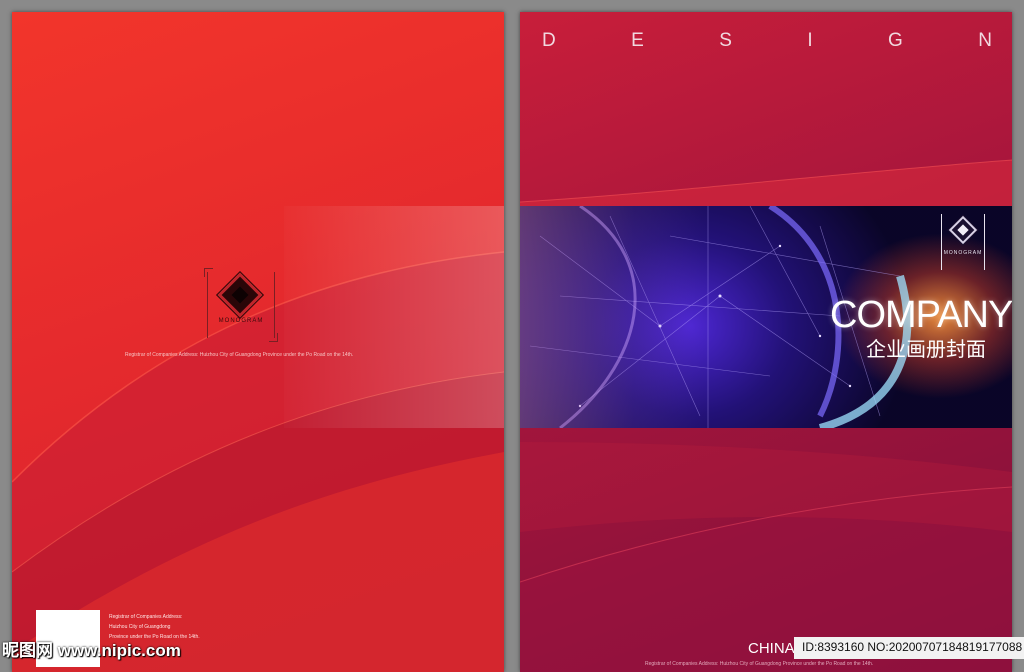 The width and height of the screenshot is (1024, 672). What do you see at coordinates (895, 40) in the screenshot?
I see `design-letter: G` at bounding box center [895, 40].